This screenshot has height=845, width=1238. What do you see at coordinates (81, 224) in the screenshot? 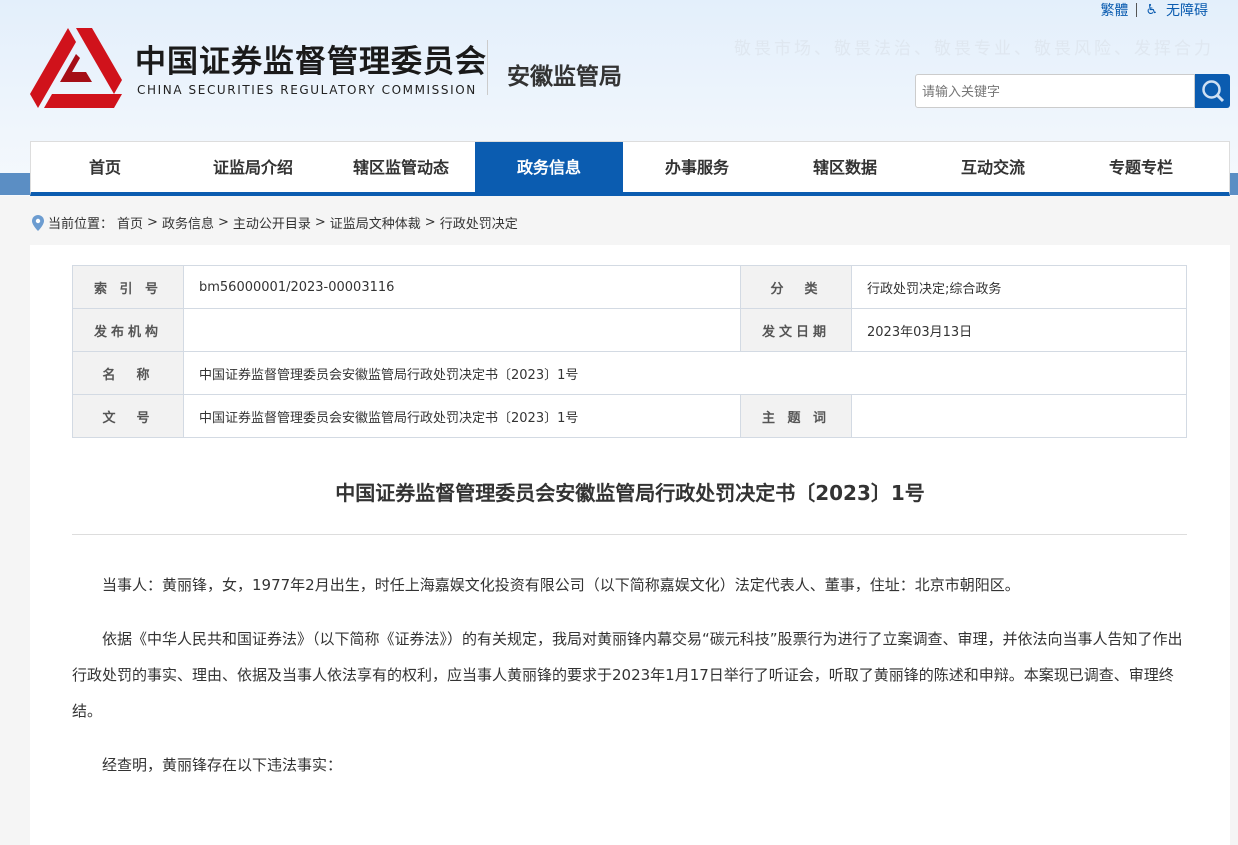
I see `breadcrumb-label: 当前位置：` at bounding box center [81, 224].